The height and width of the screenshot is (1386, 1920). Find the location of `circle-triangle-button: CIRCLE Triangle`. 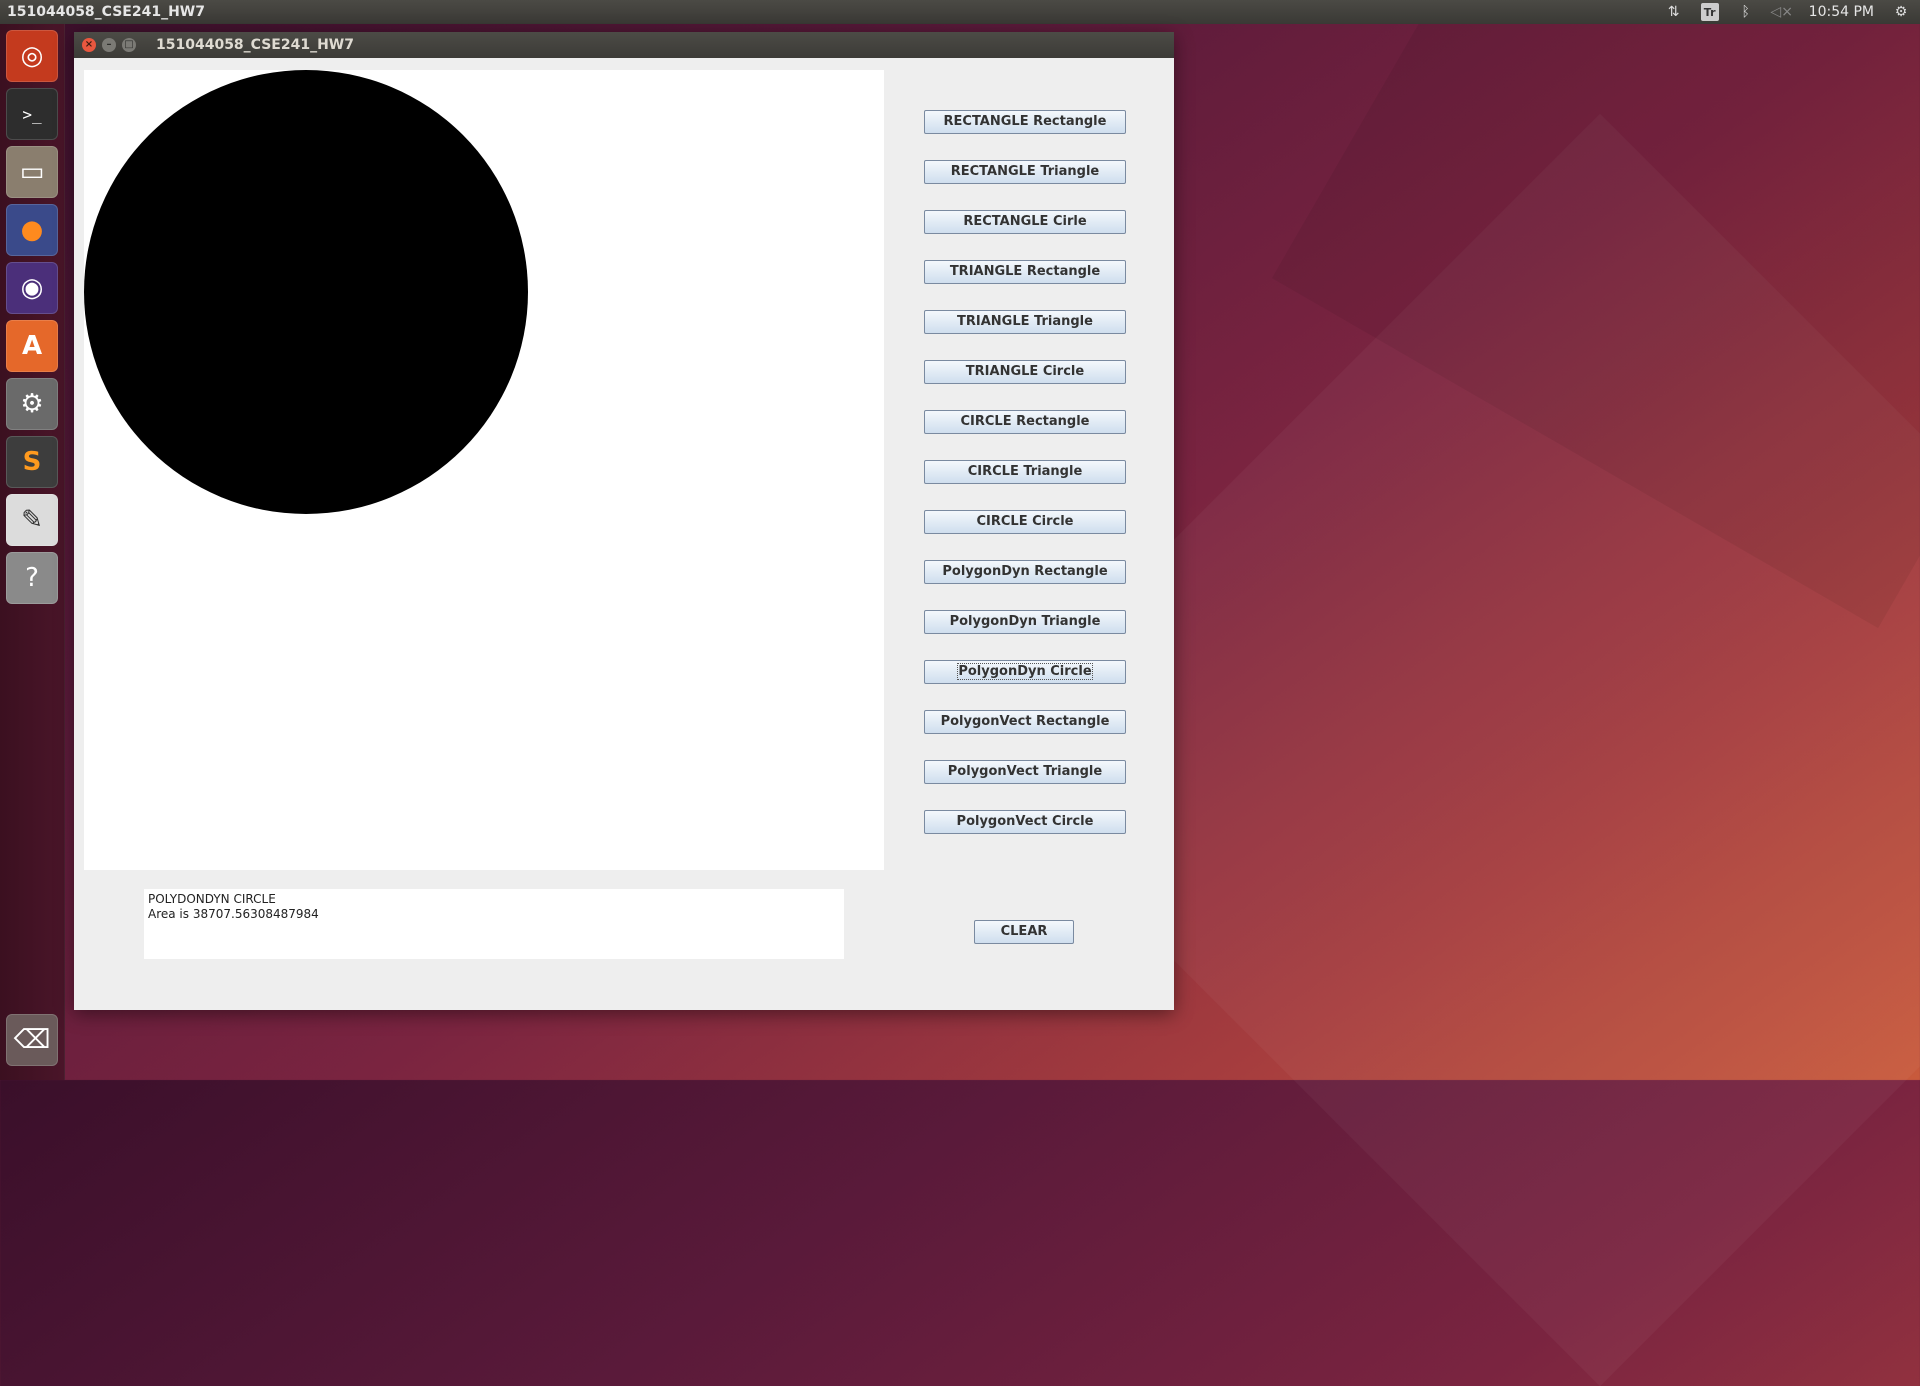

circle-triangle-button: CIRCLE Triangle is located at coordinates (1025, 472).